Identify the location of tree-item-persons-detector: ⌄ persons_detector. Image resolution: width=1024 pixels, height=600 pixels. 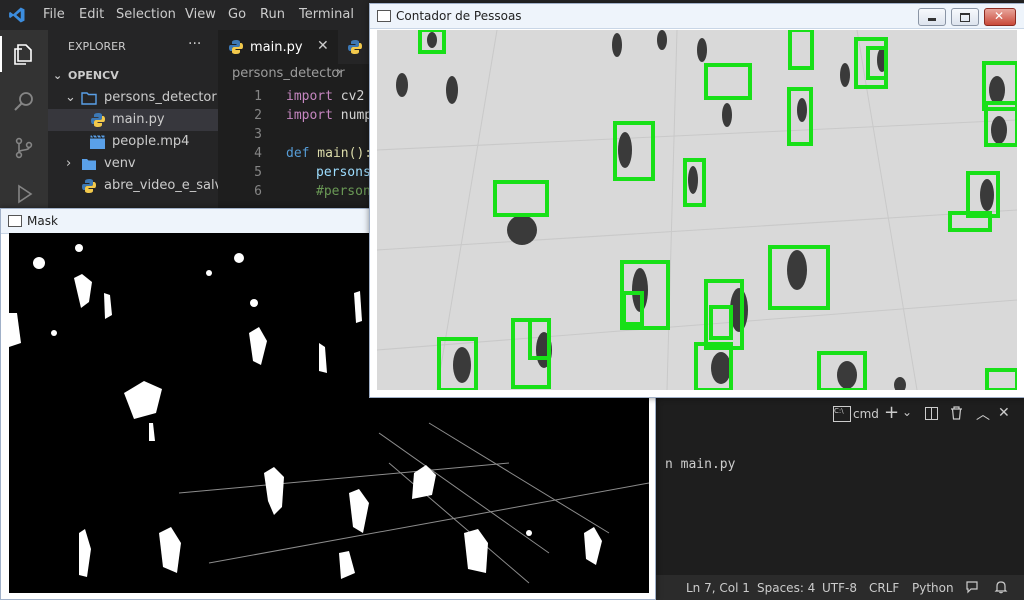
(133, 98).